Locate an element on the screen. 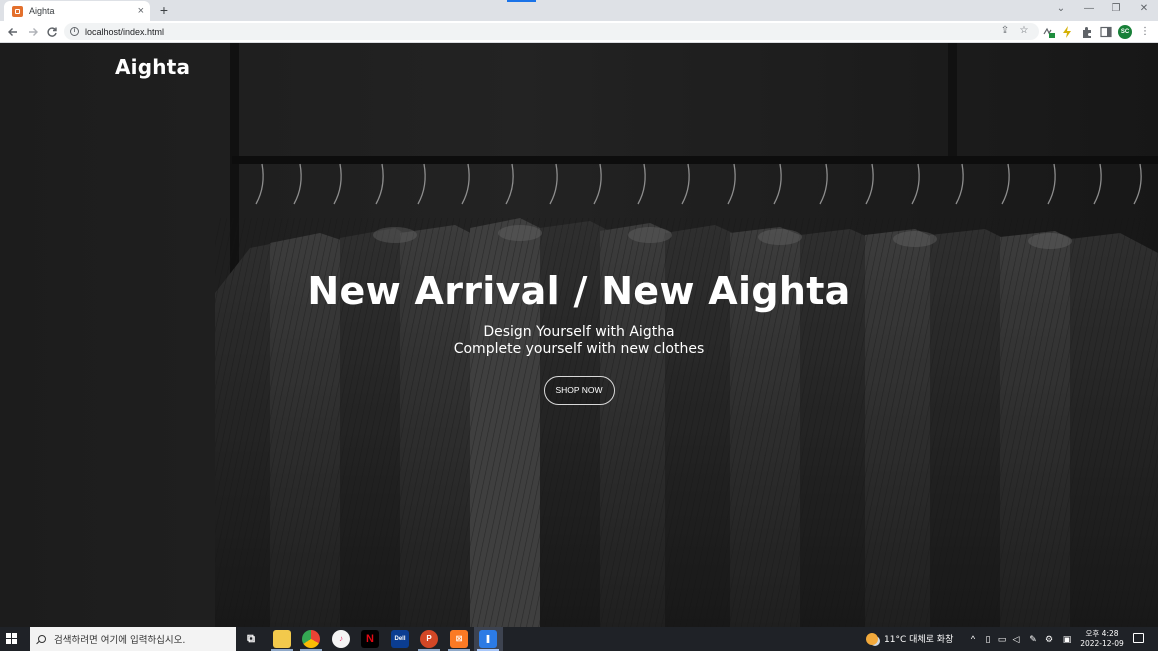  dell-app-icon: Dell is located at coordinates (400, 639).